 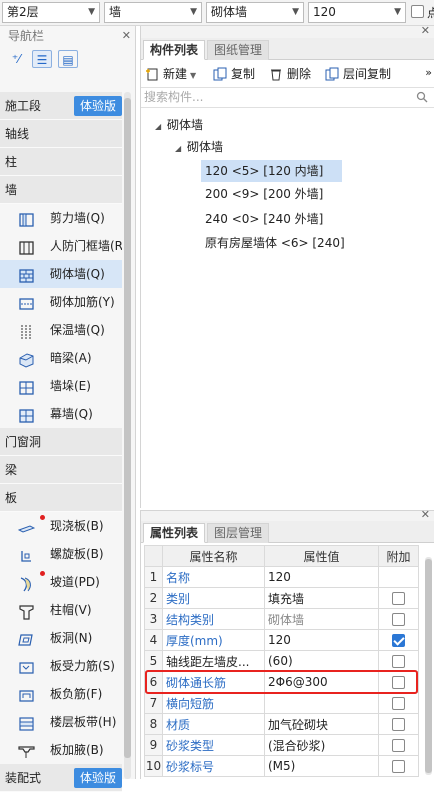 What do you see at coordinates (357, 12) in the screenshot?
I see `size-select: 120 ▼` at bounding box center [357, 12].